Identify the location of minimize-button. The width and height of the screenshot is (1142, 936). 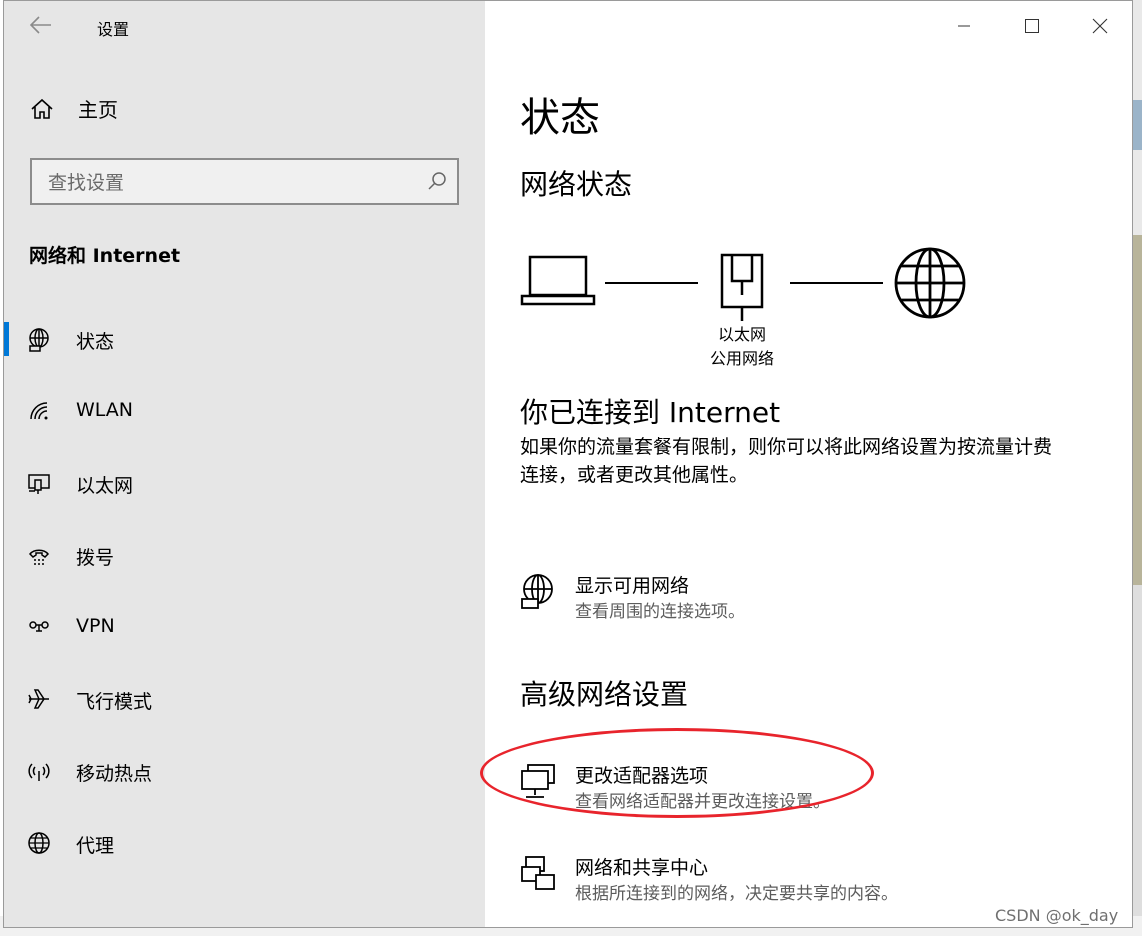
(964, 26).